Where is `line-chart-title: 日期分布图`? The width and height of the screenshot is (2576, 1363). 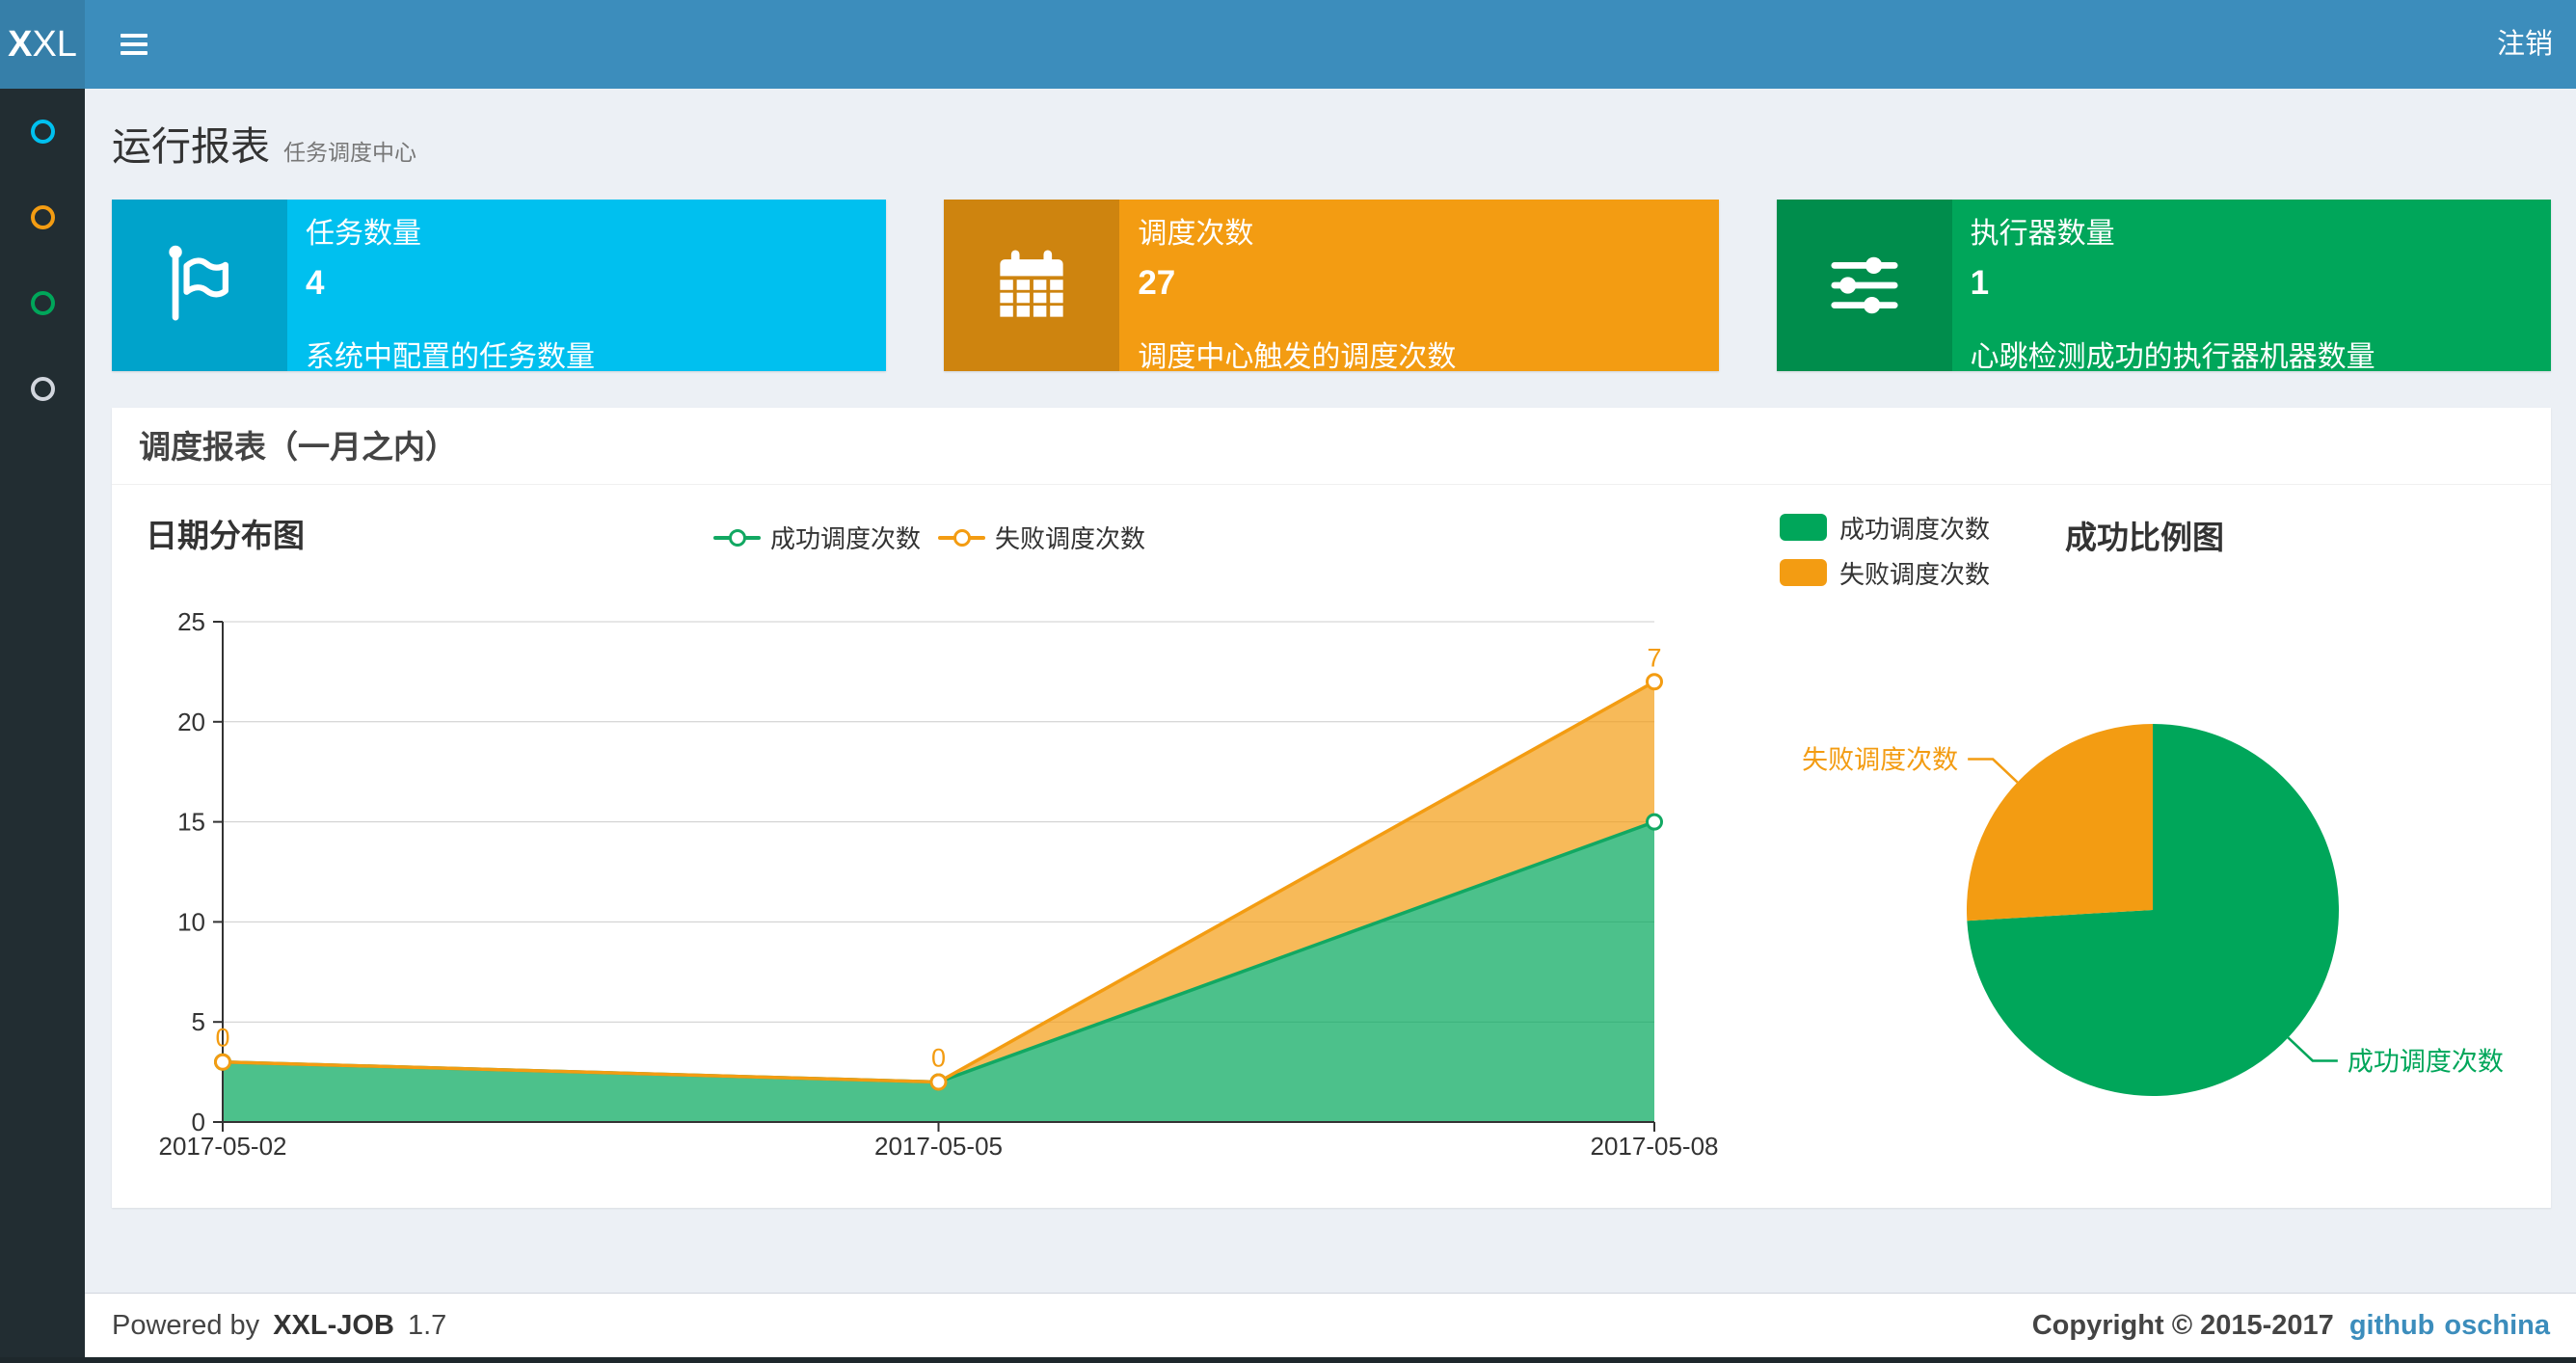 line-chart-title: 日期分布图 is located at coordinates (226, 535).